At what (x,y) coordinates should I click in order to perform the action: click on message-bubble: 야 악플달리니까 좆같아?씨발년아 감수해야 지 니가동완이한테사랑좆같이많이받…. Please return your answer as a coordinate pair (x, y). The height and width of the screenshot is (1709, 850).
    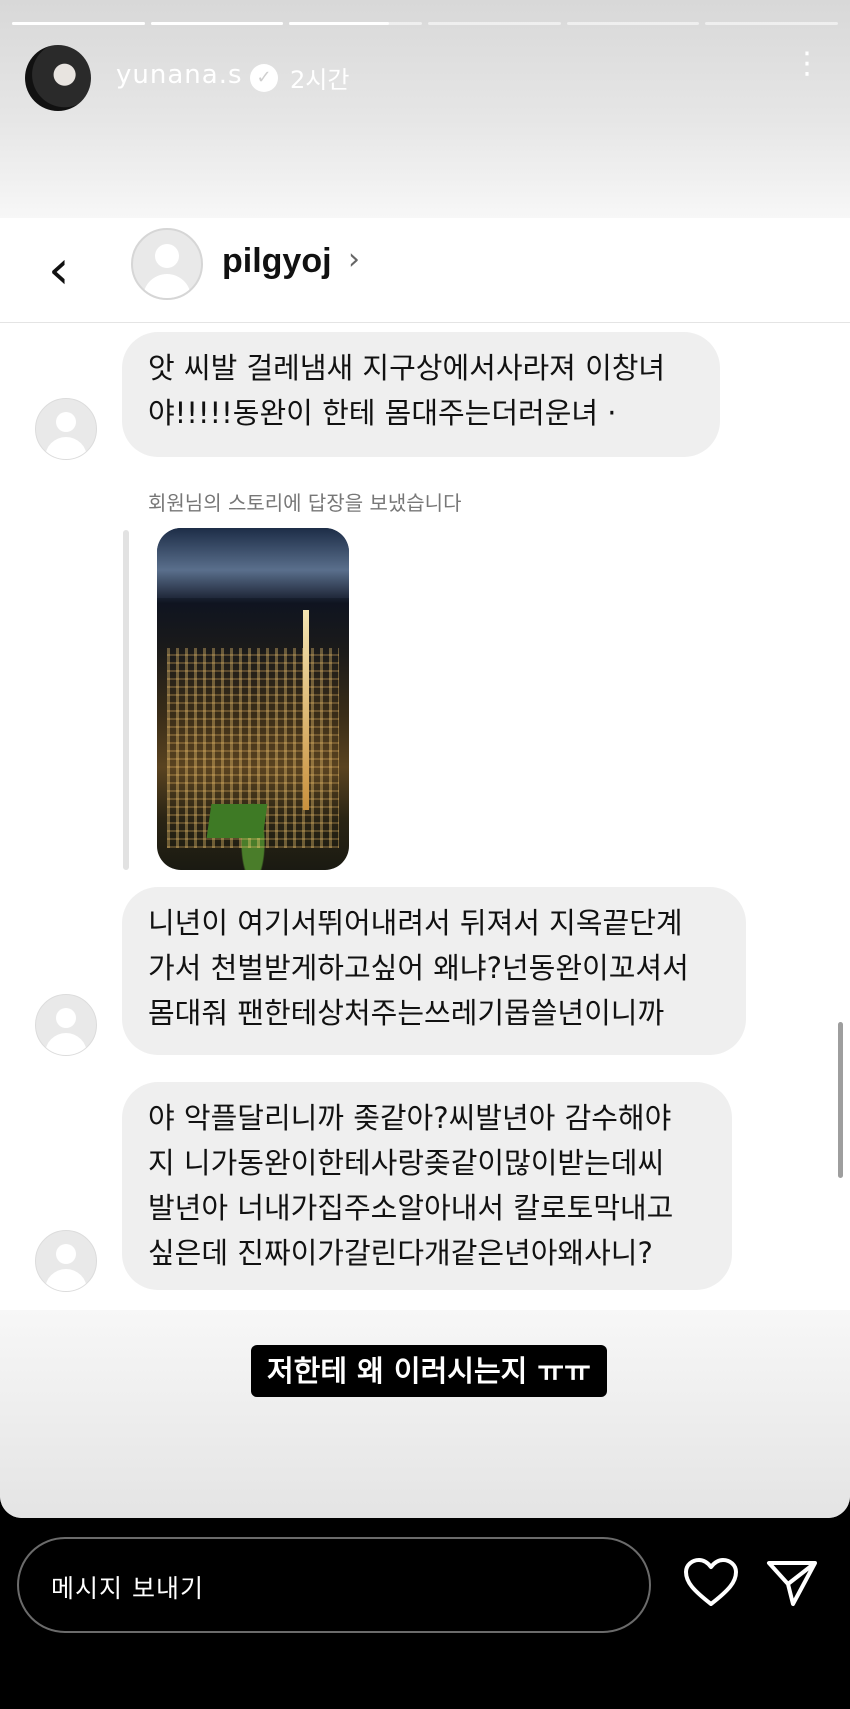
    Looking at the image, I should click on (427, 1186).